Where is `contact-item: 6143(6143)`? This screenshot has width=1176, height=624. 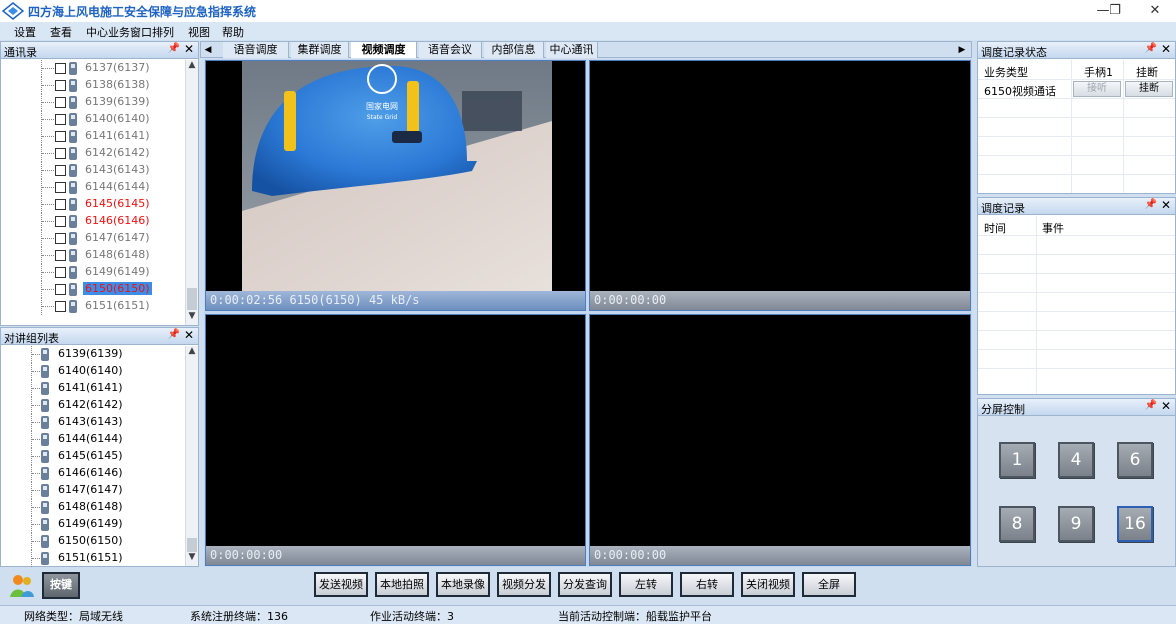
contact-item: 6143(6143) is located at coordinates (92, 170).